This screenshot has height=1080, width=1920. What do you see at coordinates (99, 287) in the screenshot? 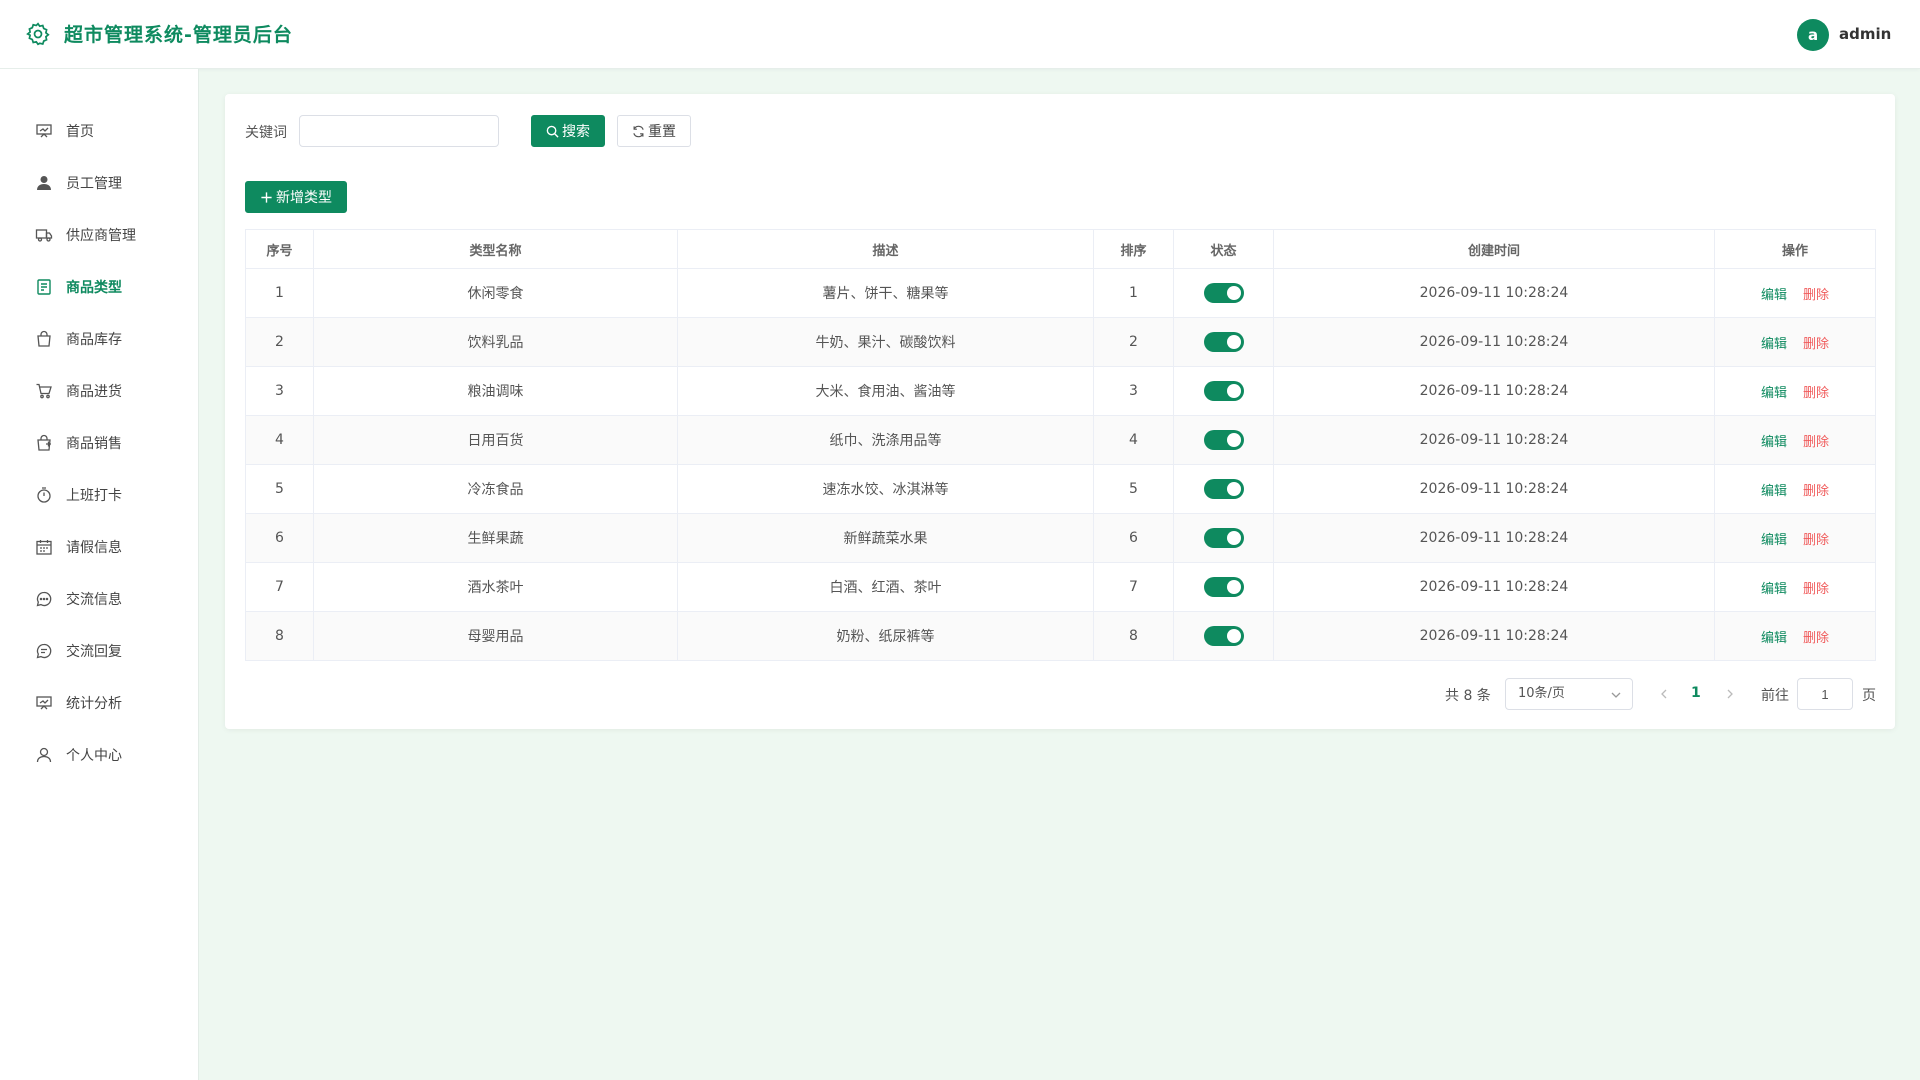
I see `sidebar-item-category: 商品类型` at bounding box center [99, 287].